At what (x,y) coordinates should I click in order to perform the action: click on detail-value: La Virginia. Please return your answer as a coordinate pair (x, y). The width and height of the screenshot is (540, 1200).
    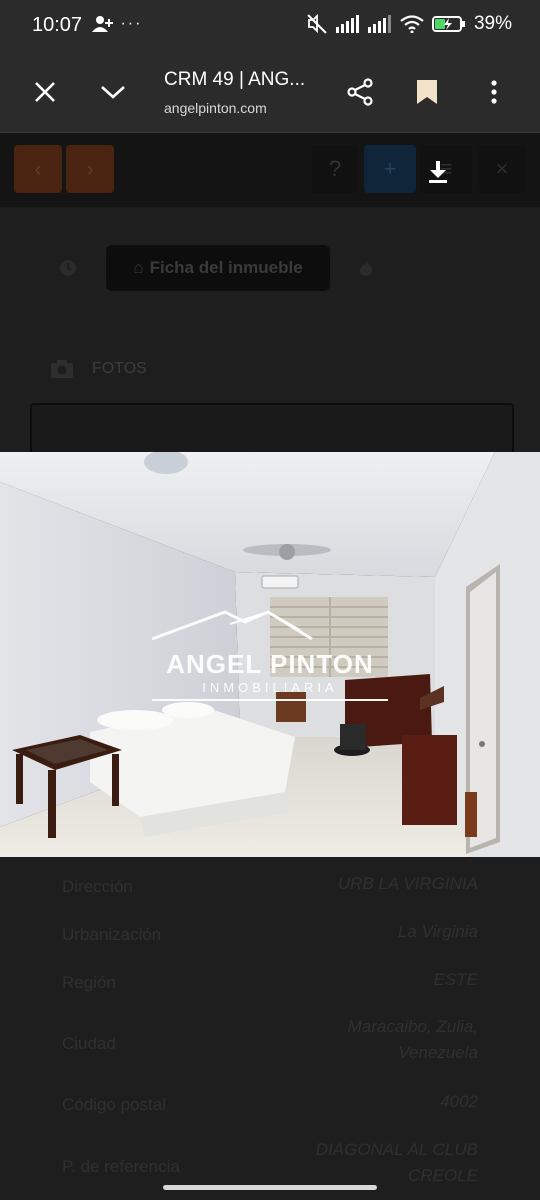
    Looking at the image, I should click on (437, 931).